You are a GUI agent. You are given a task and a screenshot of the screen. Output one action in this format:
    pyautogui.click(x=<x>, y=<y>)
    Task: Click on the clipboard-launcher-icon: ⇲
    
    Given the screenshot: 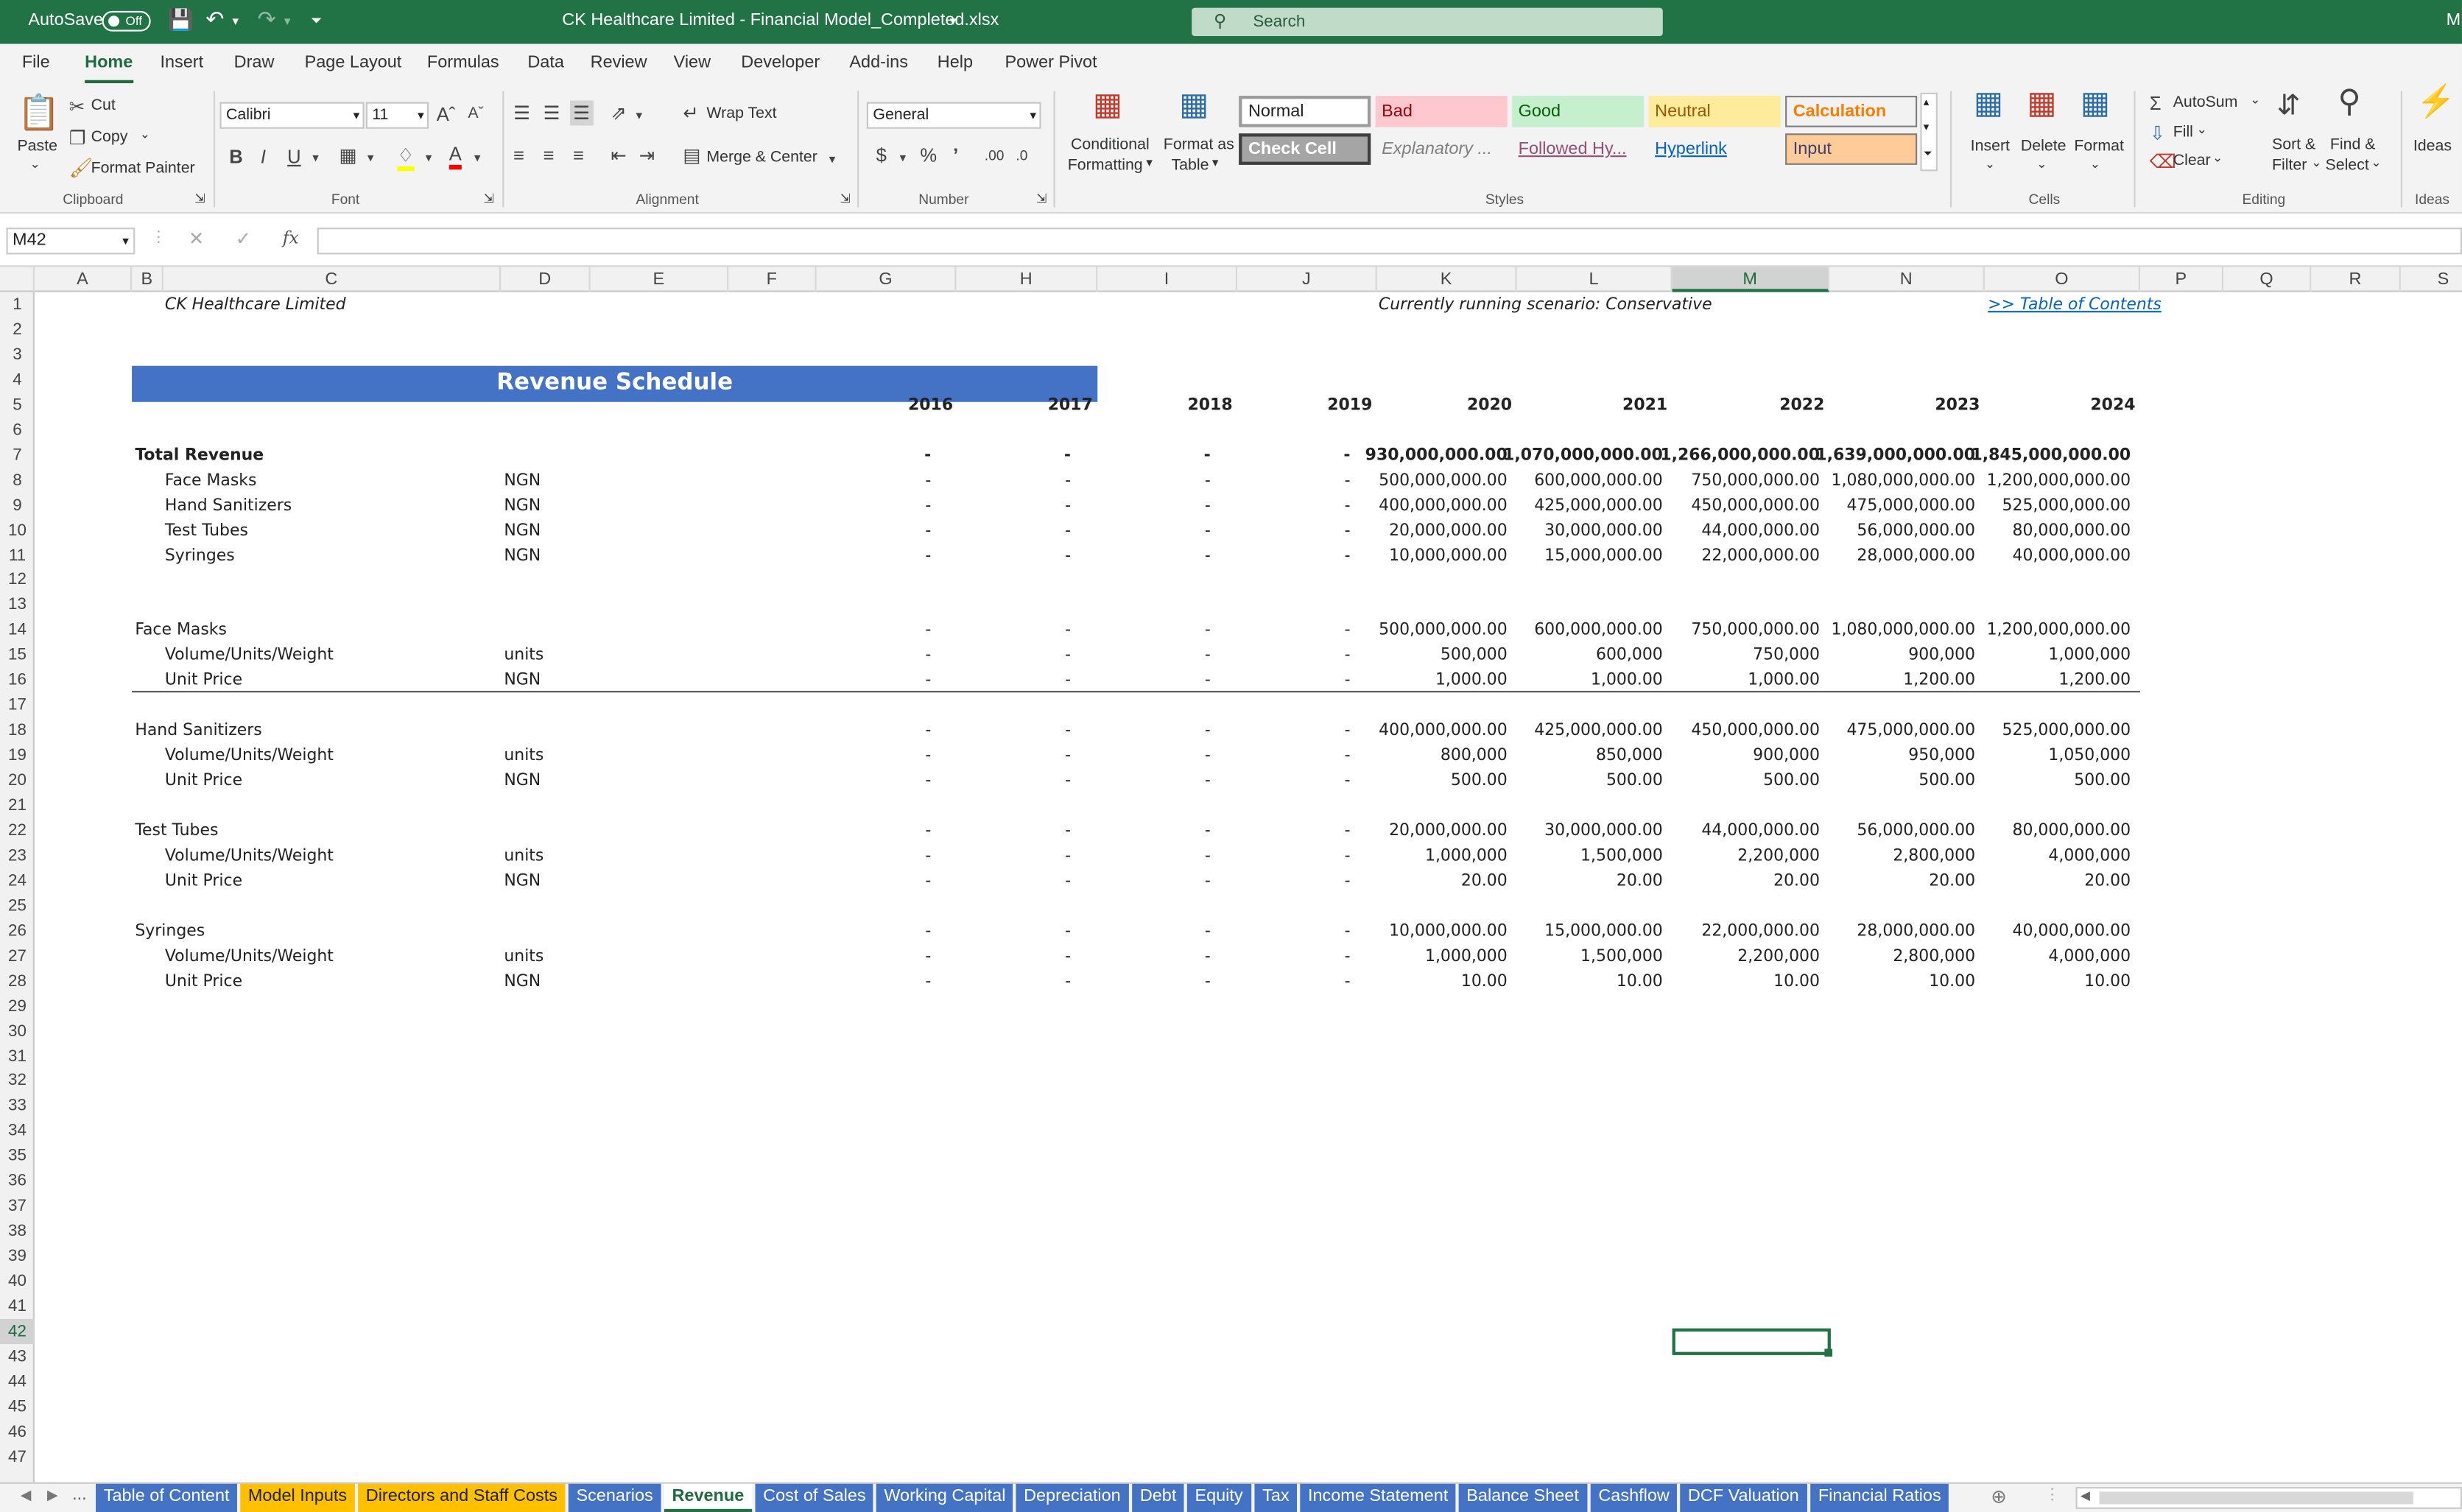 What is the action you would take?
    pyautogui.click(x=199, y=198)
    